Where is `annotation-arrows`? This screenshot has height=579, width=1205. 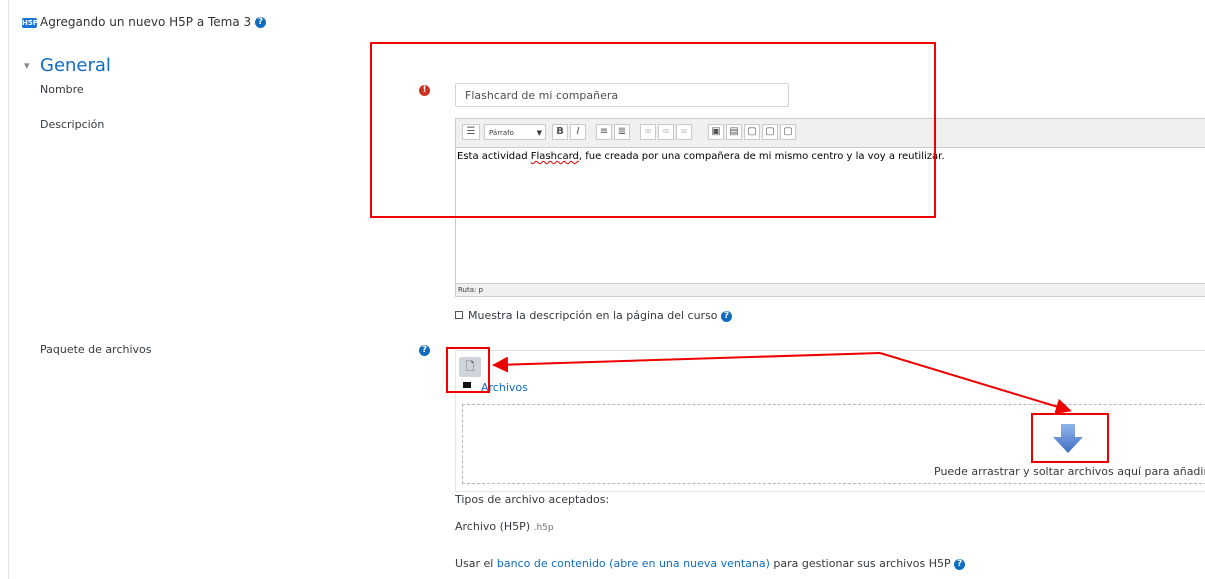
annotation-arrows is located at coordinates (782, 383).